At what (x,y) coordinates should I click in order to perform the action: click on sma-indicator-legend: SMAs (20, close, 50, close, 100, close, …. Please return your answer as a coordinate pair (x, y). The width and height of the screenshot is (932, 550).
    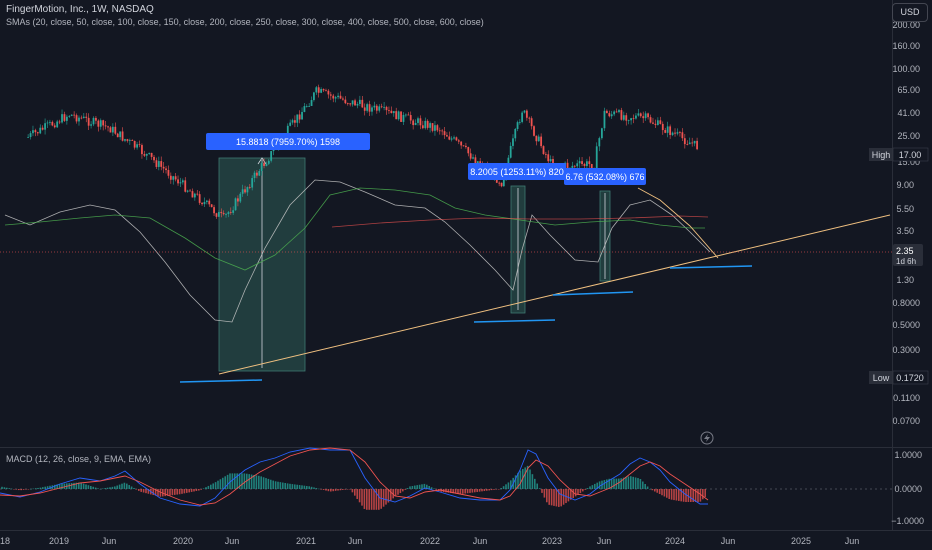
    Looking at the image, I should click on (245, 22).